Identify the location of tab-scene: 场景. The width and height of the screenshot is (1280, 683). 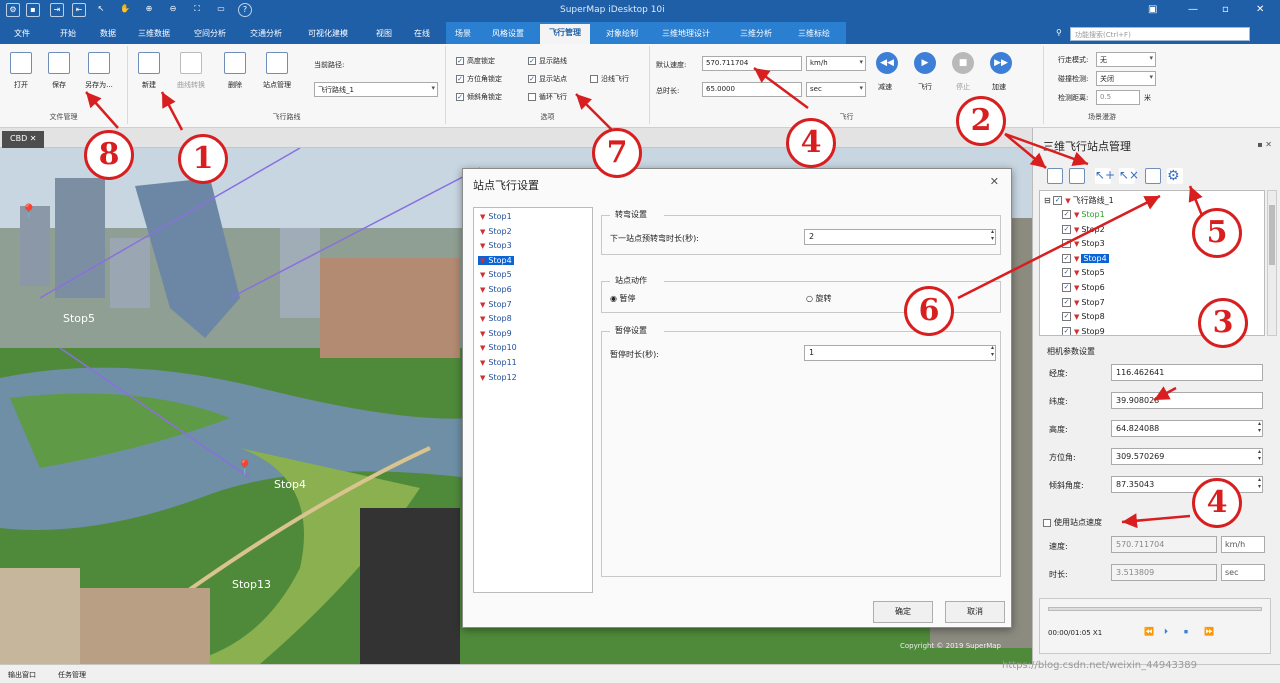
(463, 33).